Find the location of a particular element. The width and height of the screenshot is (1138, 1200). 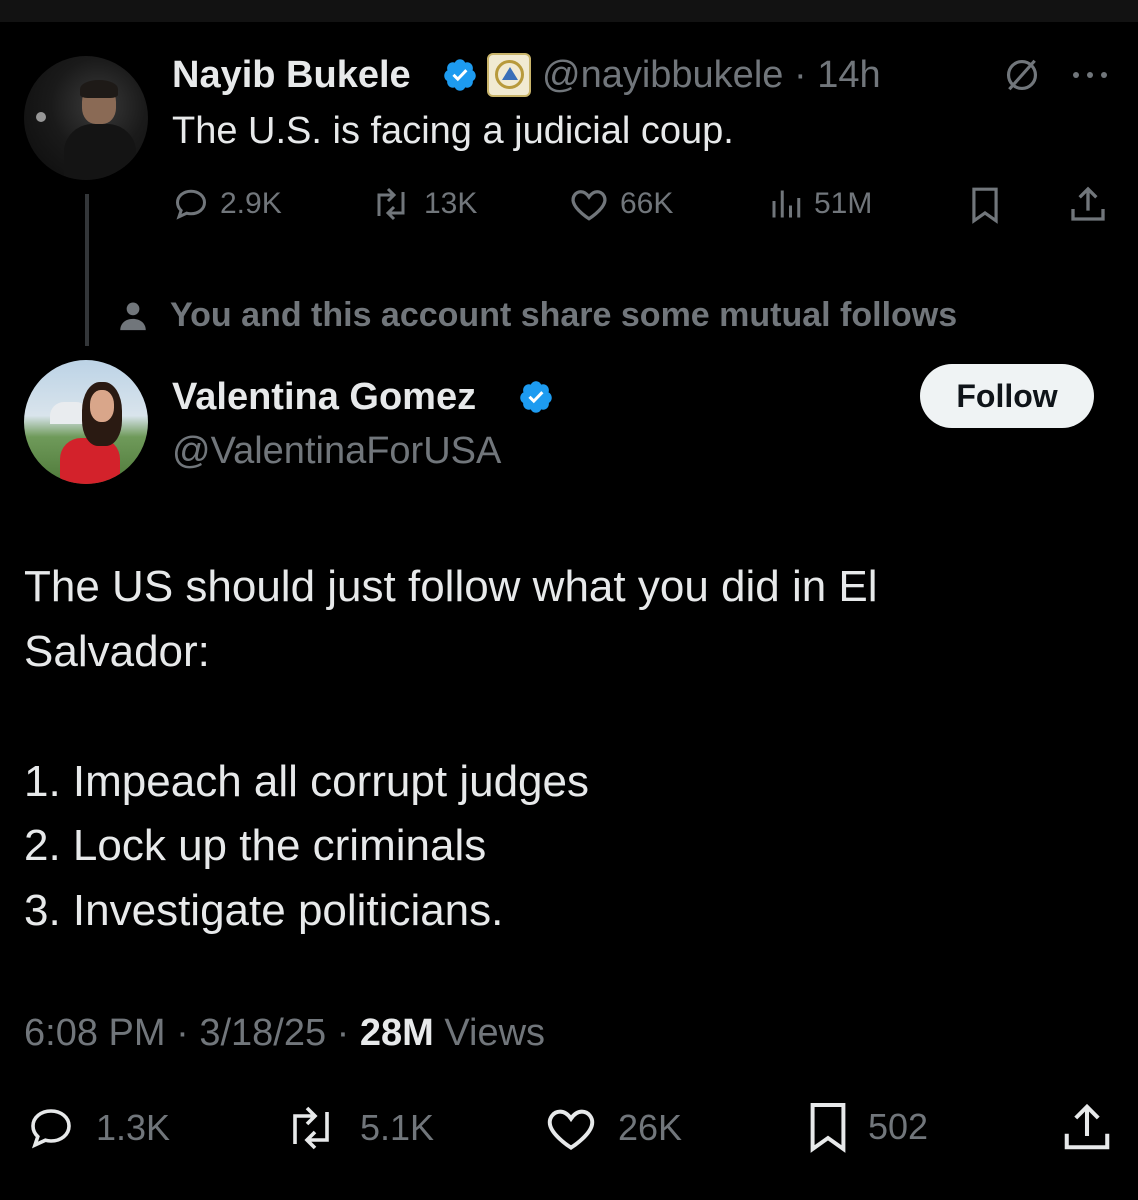

parent-tweet-text: The U.S. is facing a judicial coup. is located at coordinates (453, 131).